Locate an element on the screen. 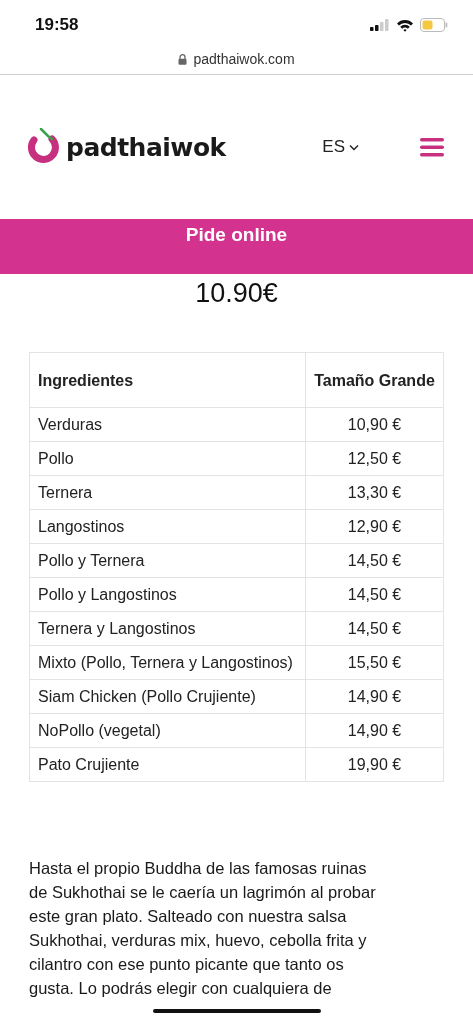  banner-title: Pide online is located at coordinates (236, 235).